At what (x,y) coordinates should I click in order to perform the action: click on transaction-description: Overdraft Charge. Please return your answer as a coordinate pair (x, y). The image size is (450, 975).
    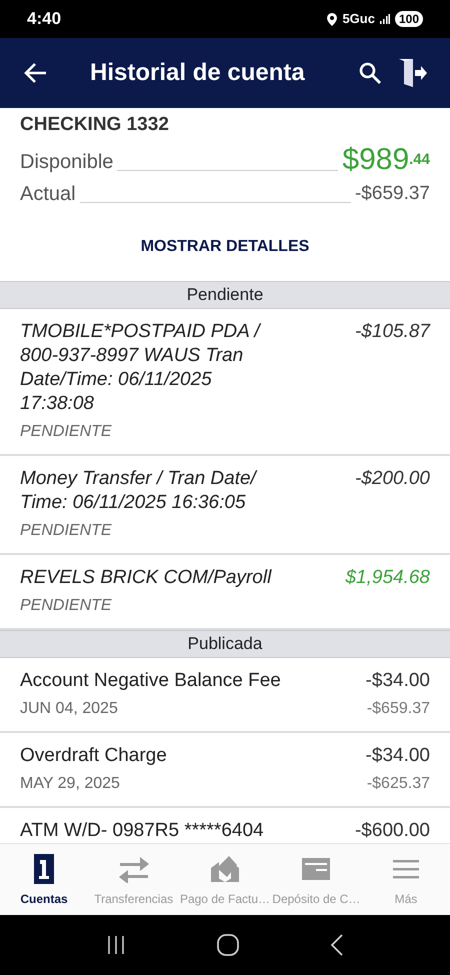
    Looking at the image, I should click on (94, 756).